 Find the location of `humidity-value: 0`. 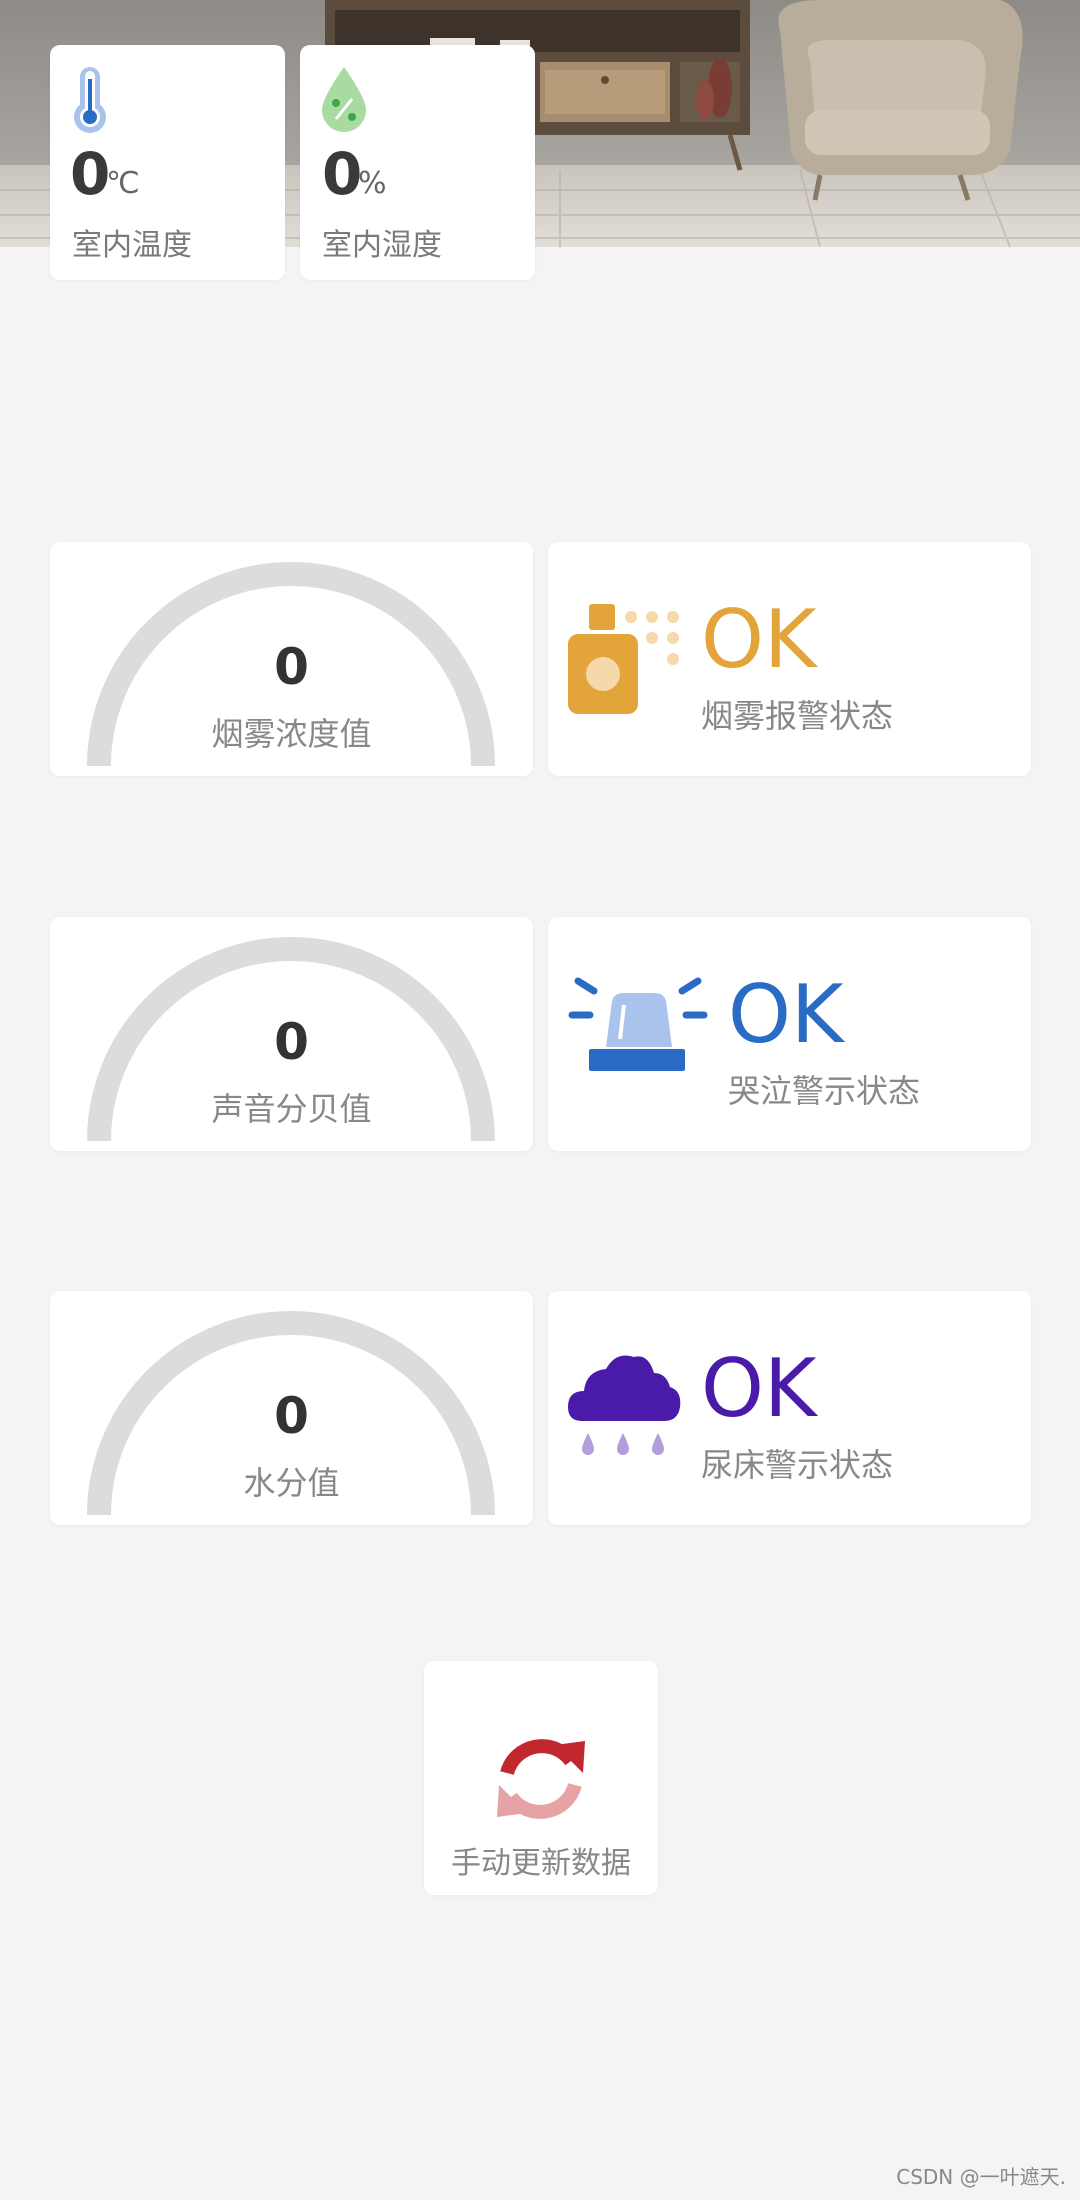

humidity-value: 0 is located at coordinates (342, 174).